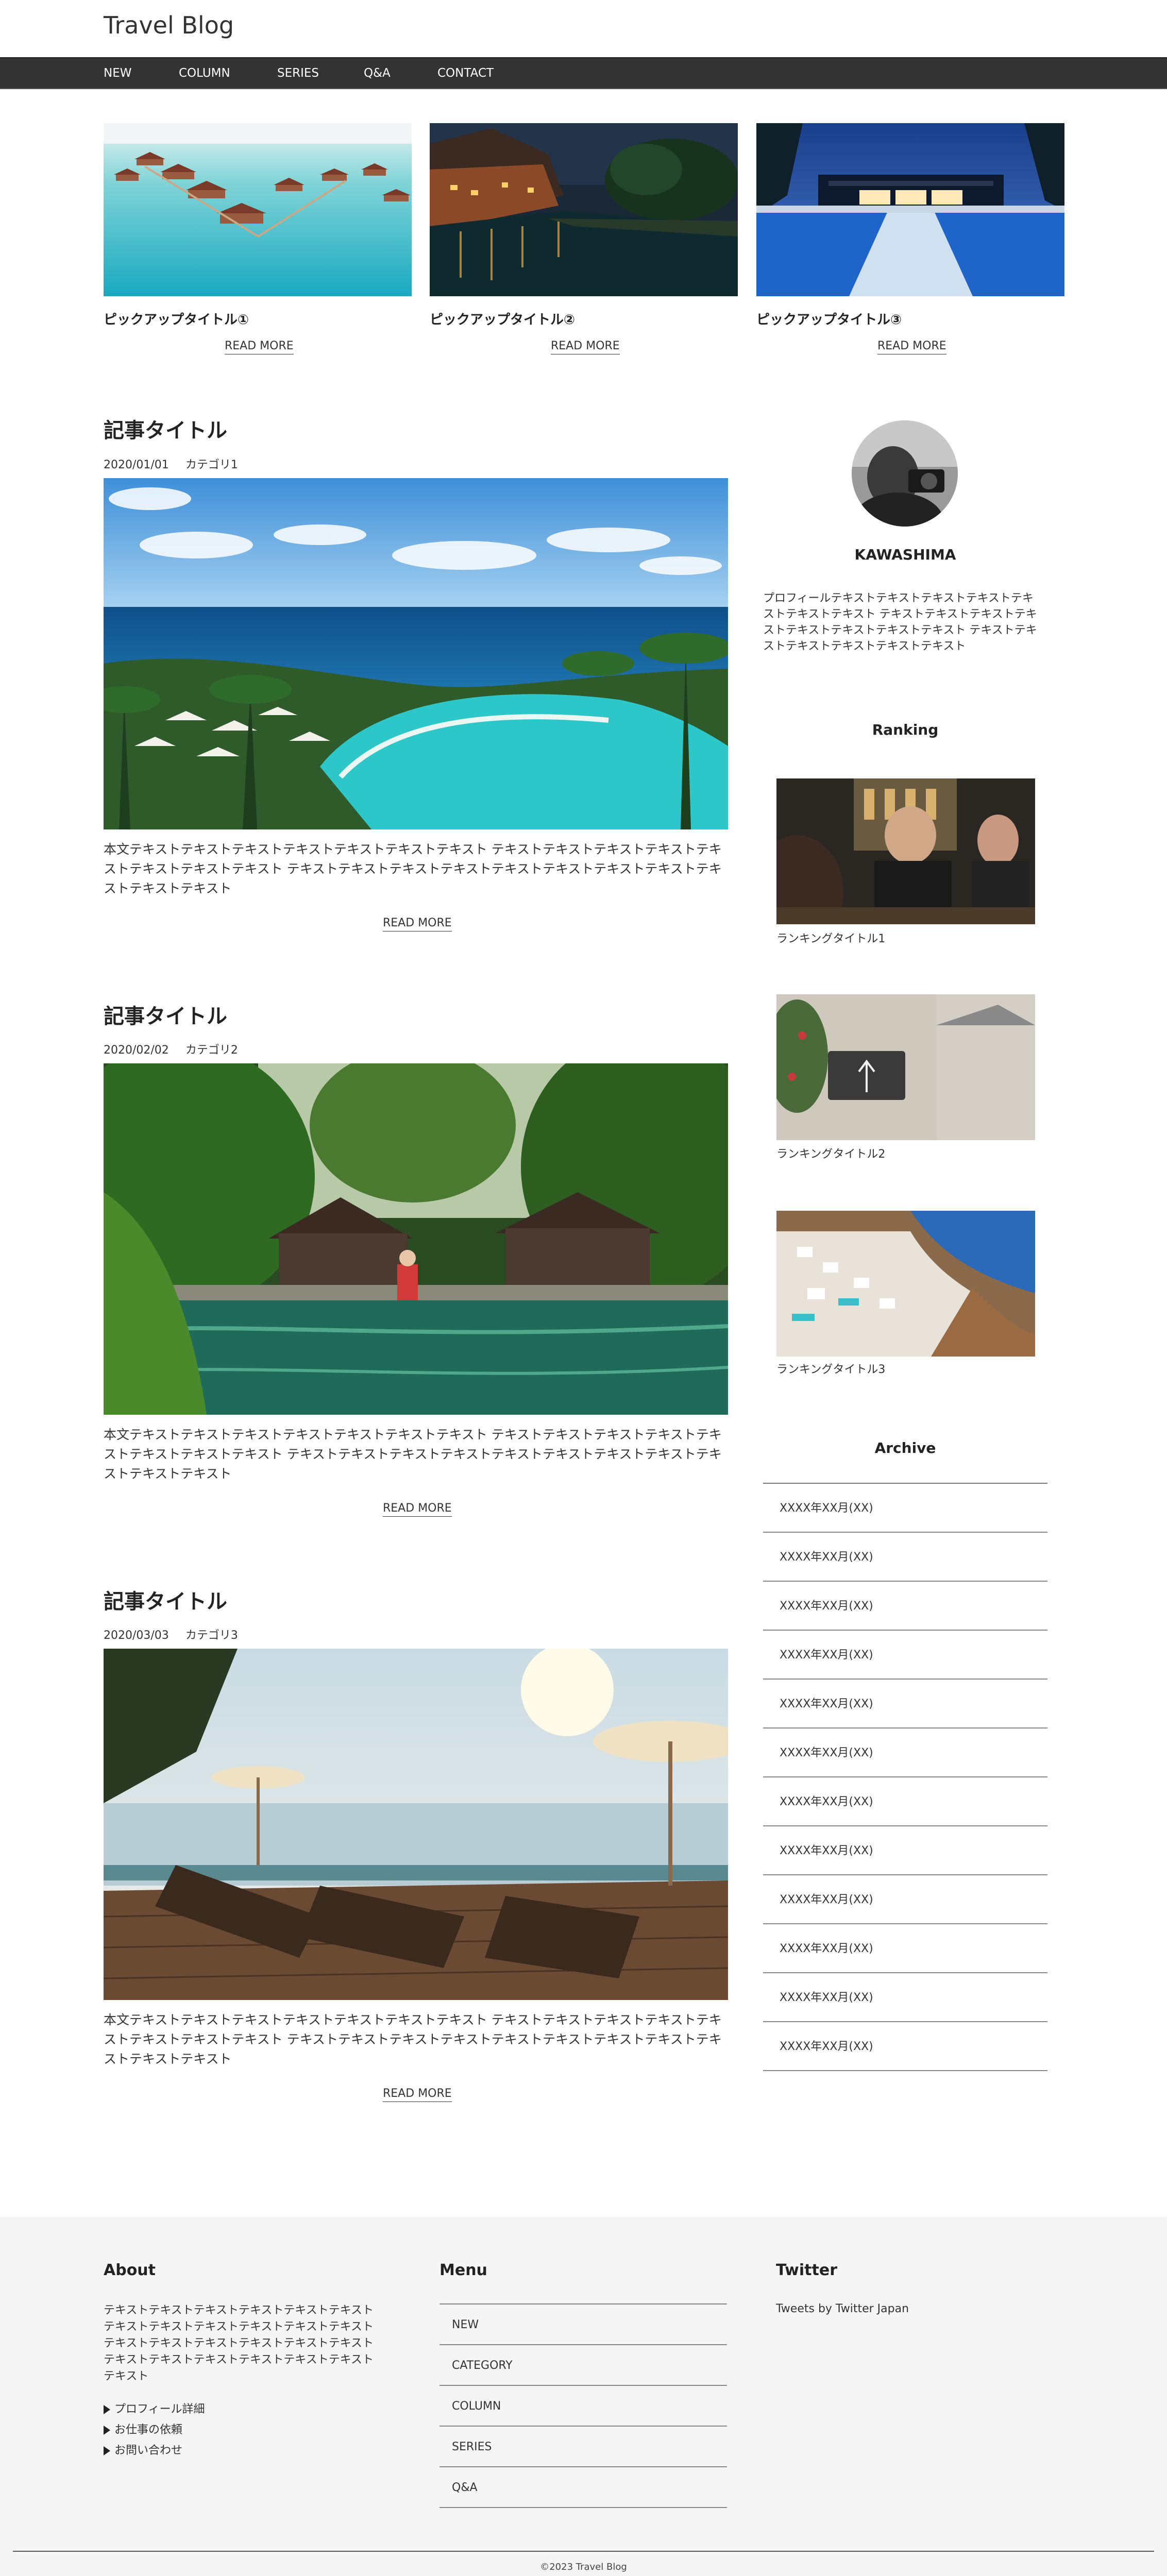 The height and width of the screenshot is (2576, 1167). What do you see at coordinates (137, 1635) in the screenshot?
I see `article-date: 2020/03/03` at bounding box center [137, 1635].